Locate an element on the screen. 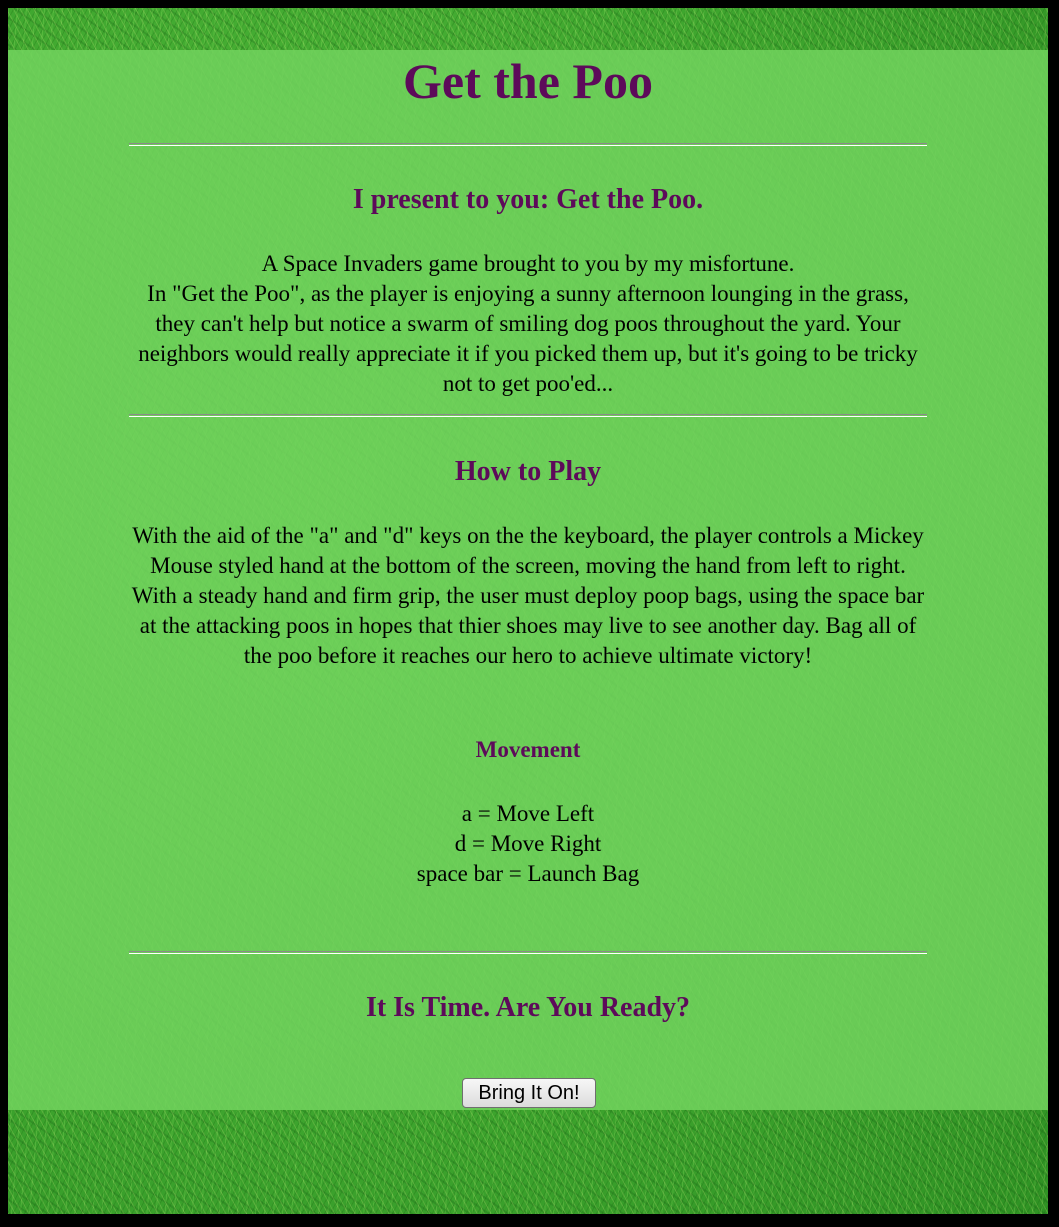  ready-heading: It Is Time. Are You Ready? is located at coordinates (528, 1007).